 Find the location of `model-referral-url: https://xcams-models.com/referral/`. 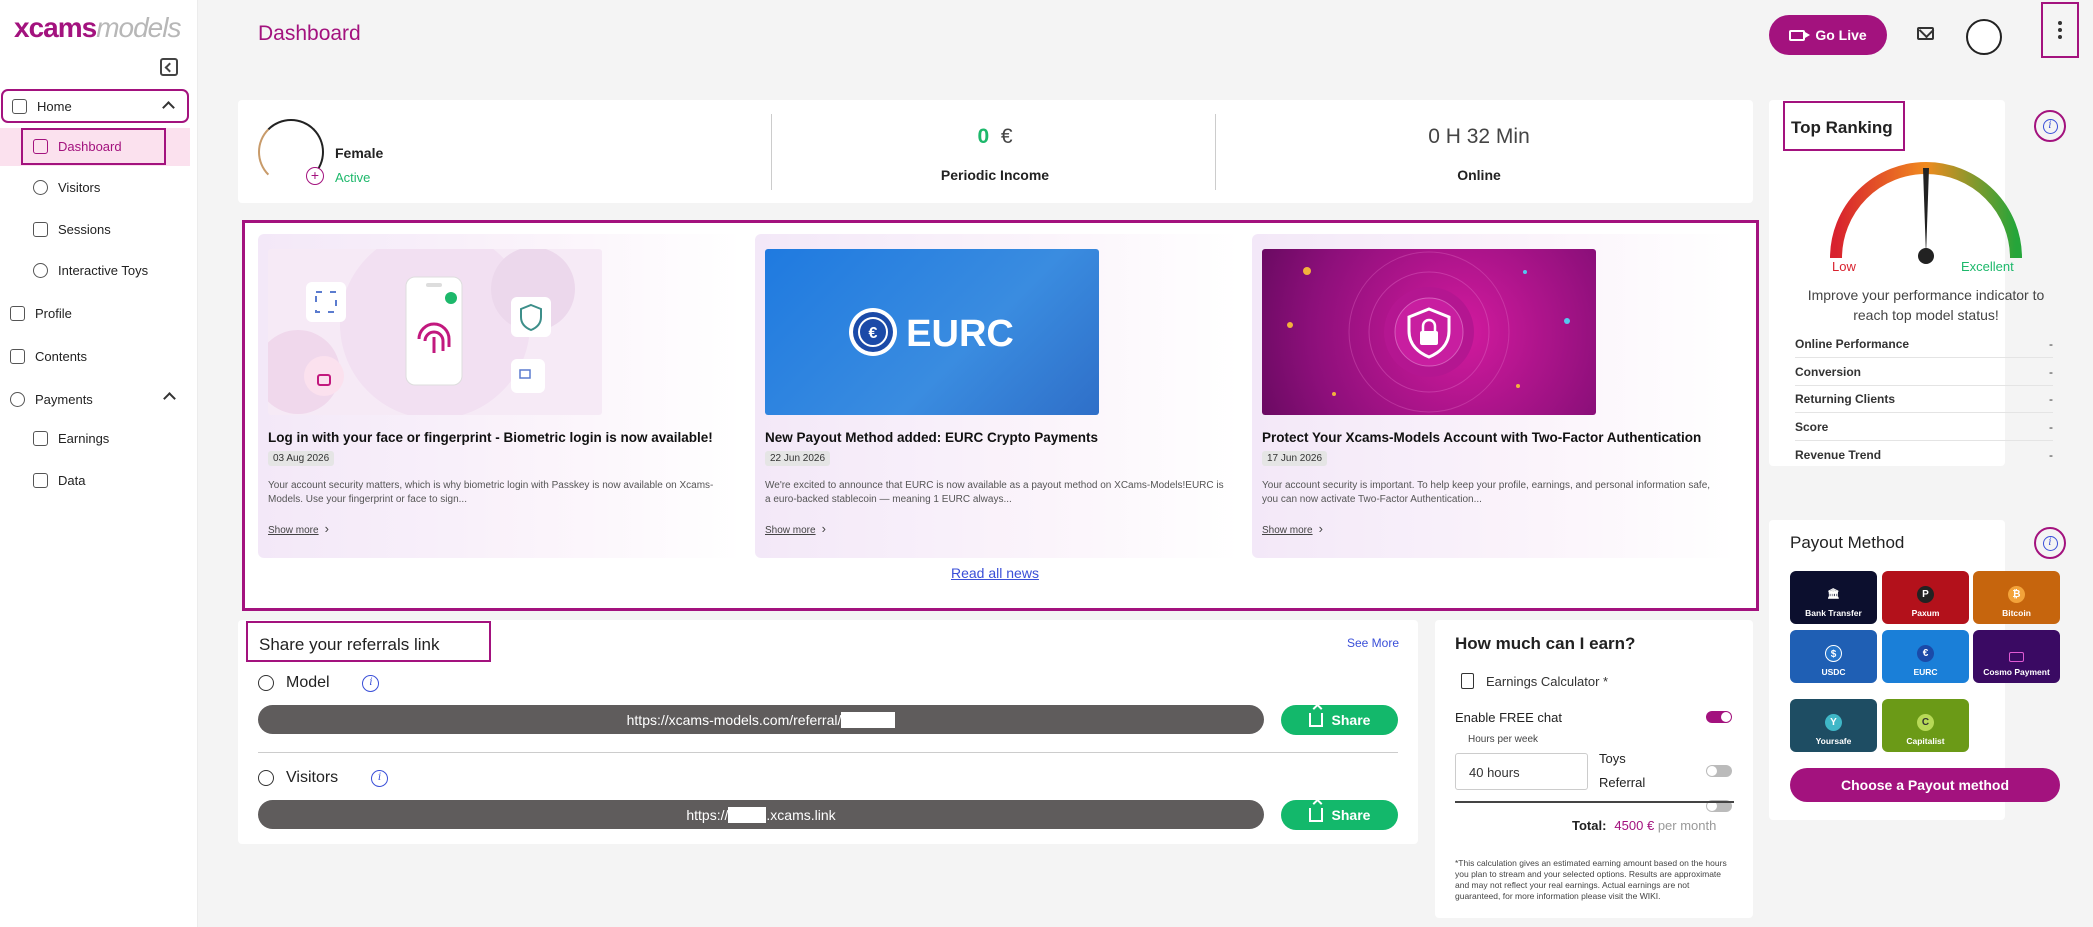

model-referral-url: https://xcams-models.com/referral/ is located at coordinates (761, 719).